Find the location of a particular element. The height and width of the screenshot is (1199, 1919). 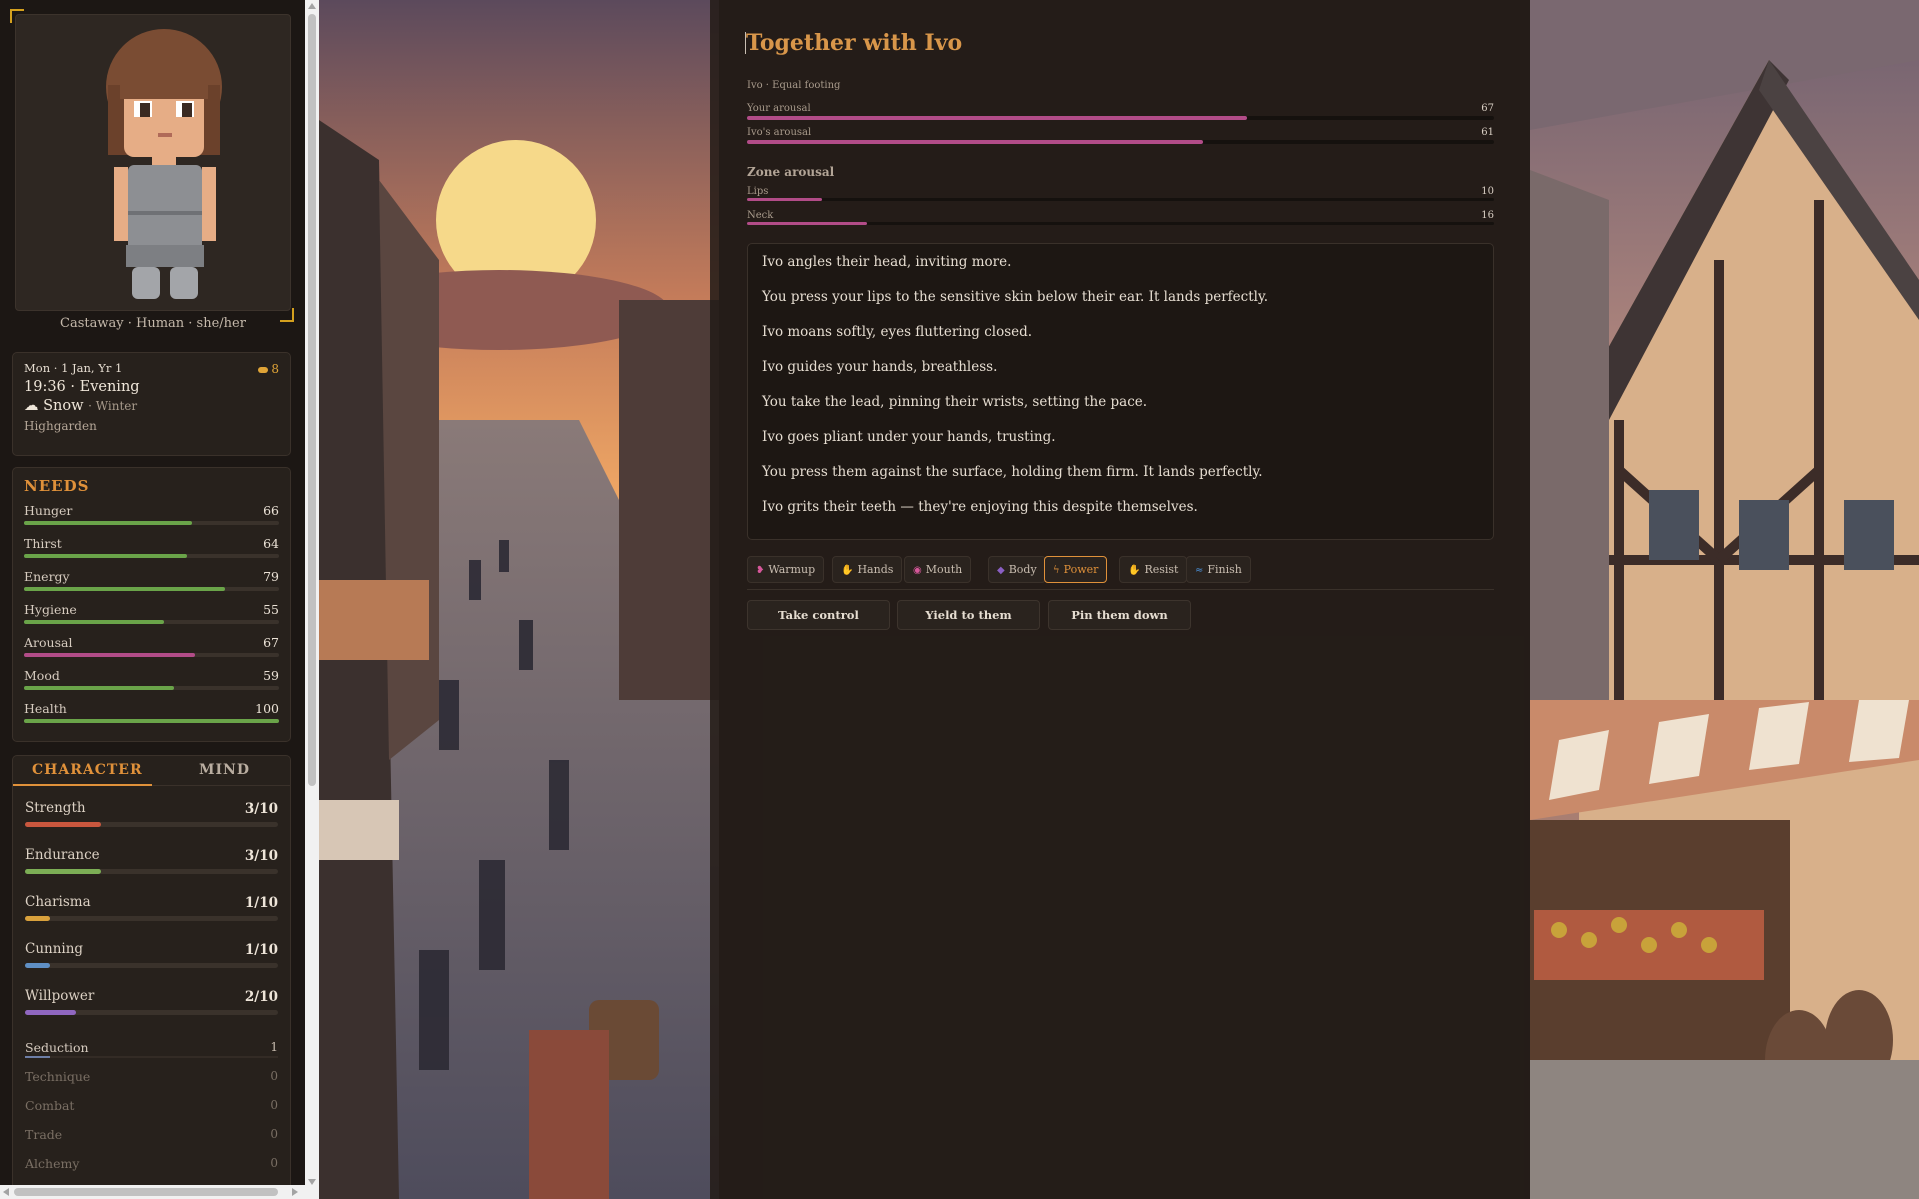

coin-counter: 8 is located at coordinates (268, 369).